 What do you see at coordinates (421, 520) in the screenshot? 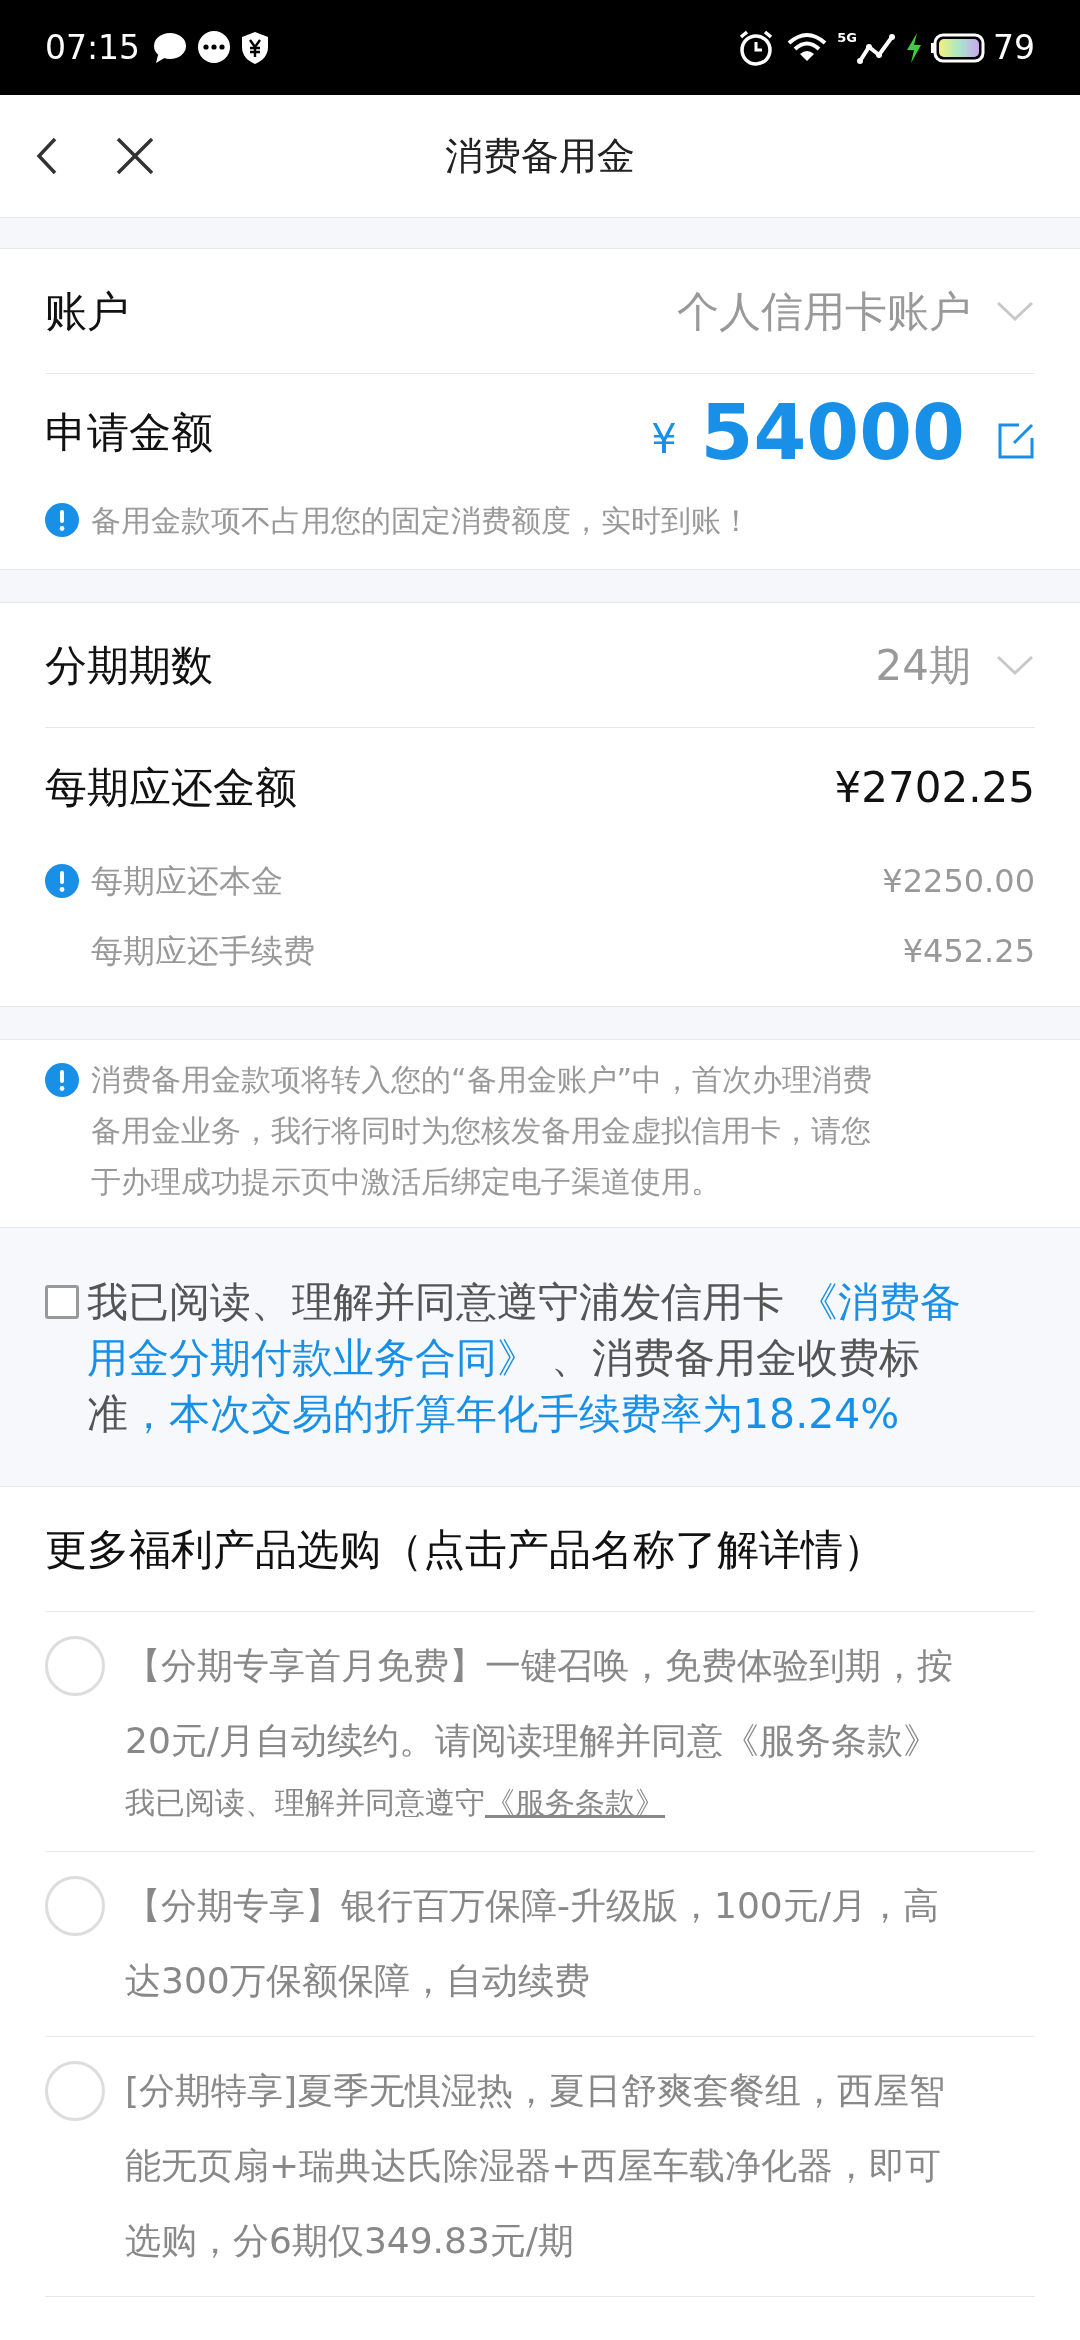
I see `notice-text: 备用金款项不占用您的固定消费额度，实时到账！` at bounding box center [421, 520].